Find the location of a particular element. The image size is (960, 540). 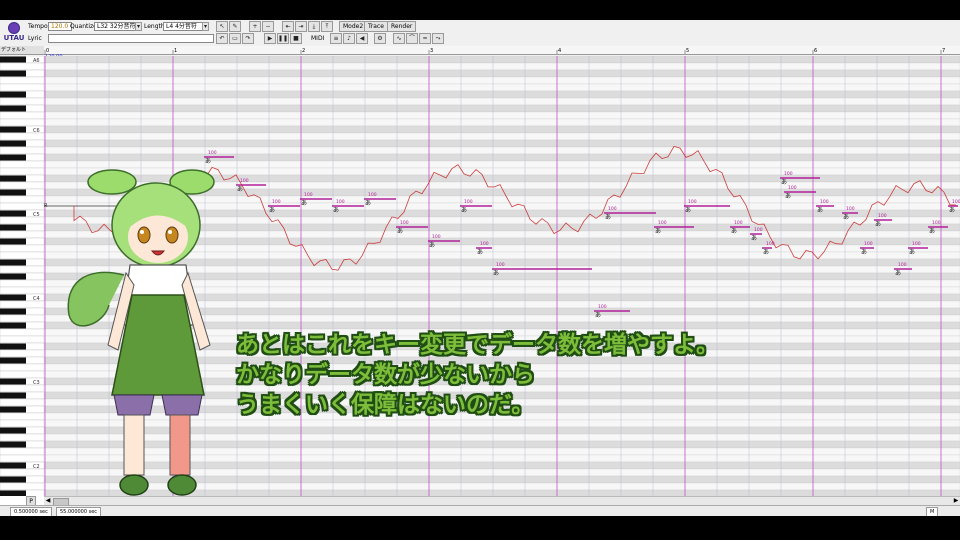

octave-label: C4 is located at coordinates (36, 299).